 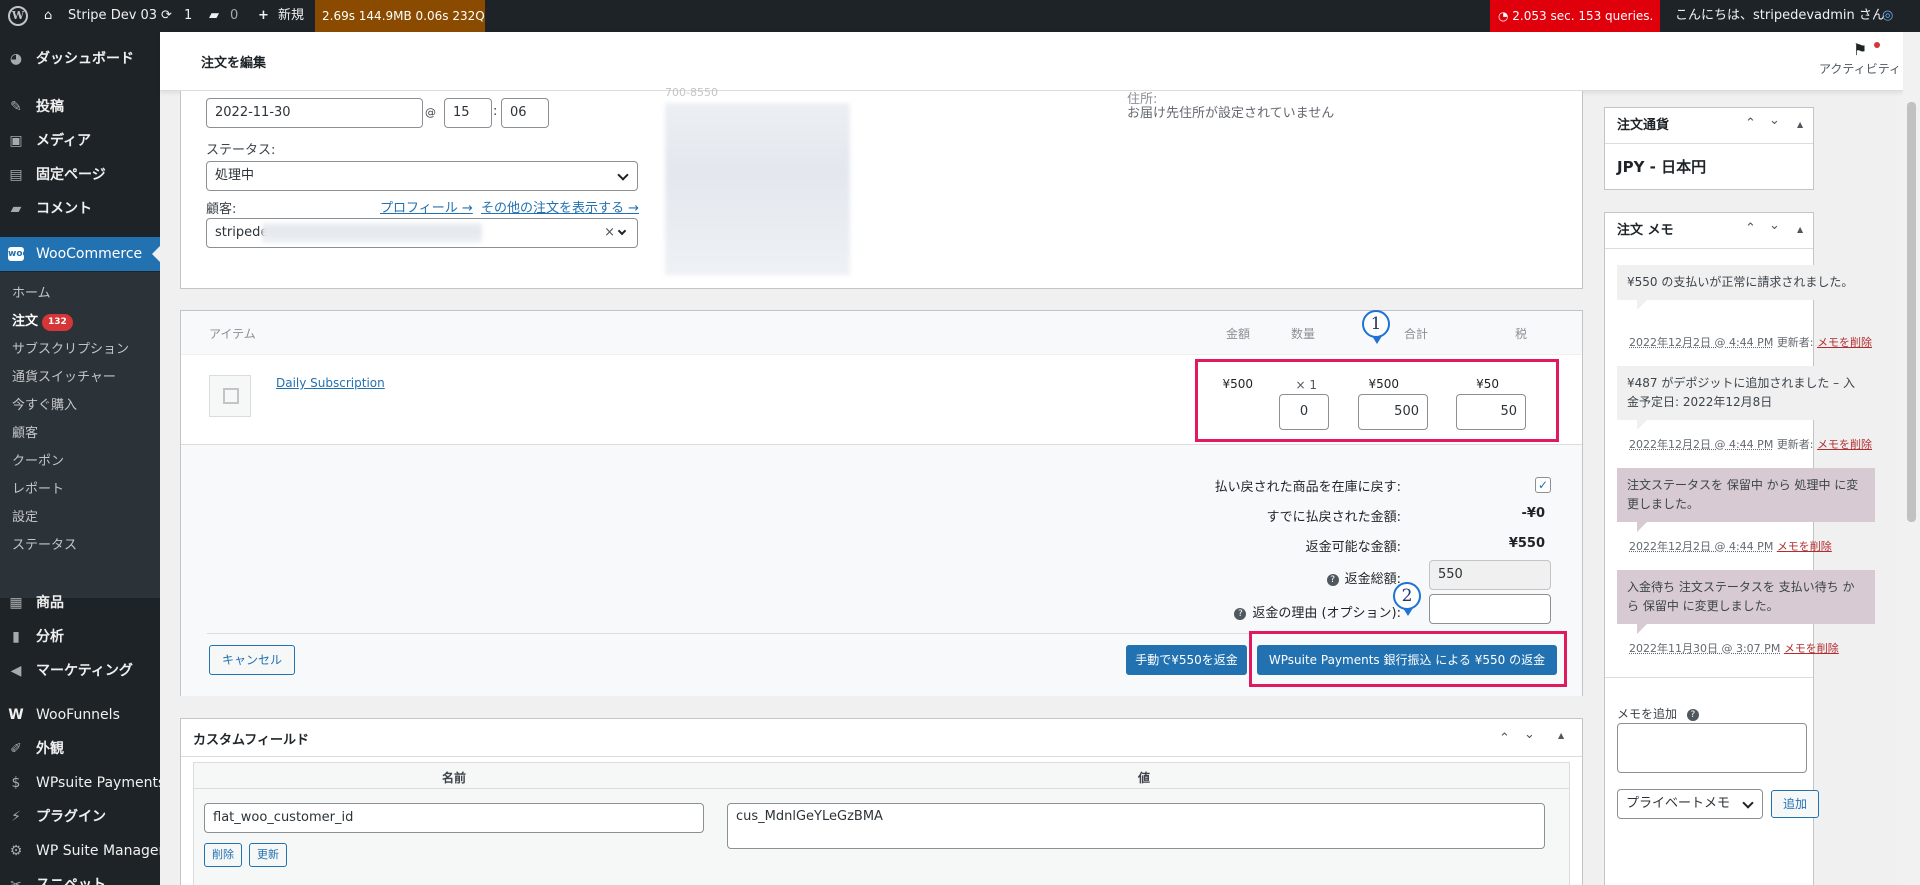 What do you see at coordinates (223, 855) in the screenshot?
I see `delete-meta-button: 削除` at bounding box center [223, 855].